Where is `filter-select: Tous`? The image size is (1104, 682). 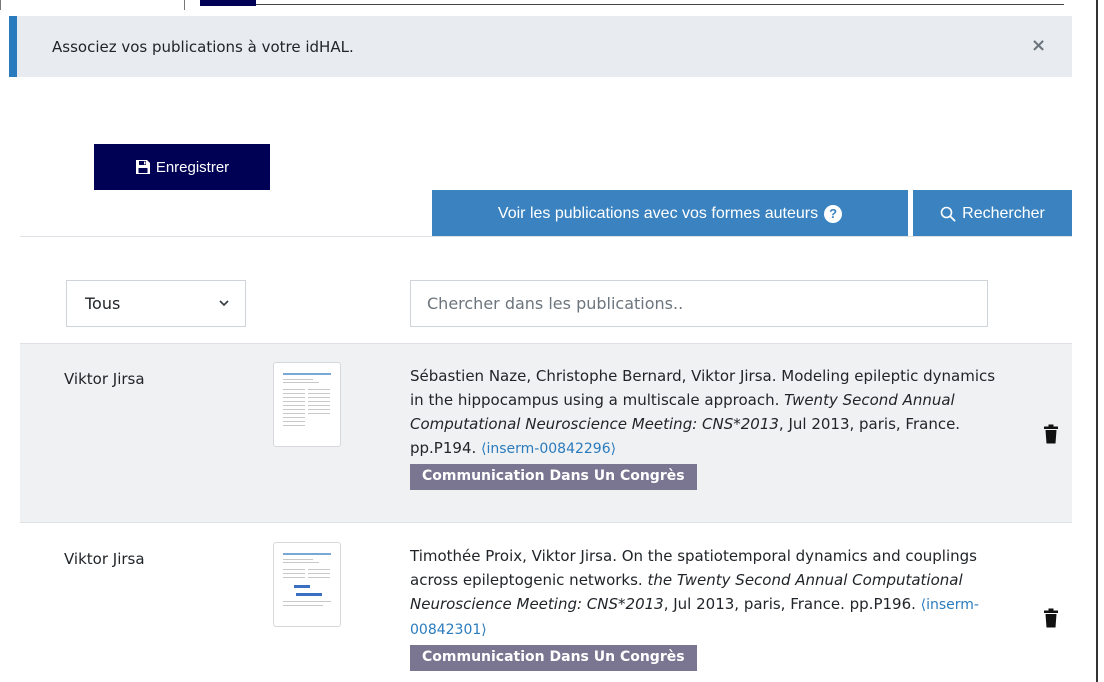 filter-select: Tous is located at coordinates (156, 303).